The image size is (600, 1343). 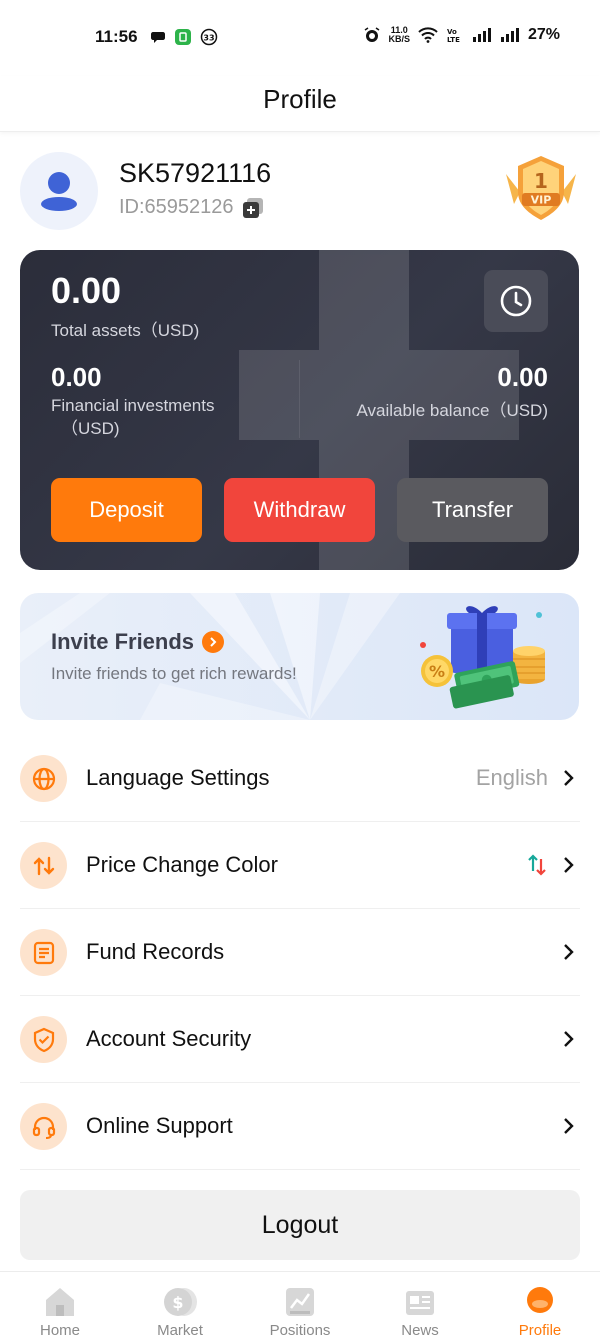 I want to click on network-speed: 11.0 KB/S, so click(x=399, y=34).